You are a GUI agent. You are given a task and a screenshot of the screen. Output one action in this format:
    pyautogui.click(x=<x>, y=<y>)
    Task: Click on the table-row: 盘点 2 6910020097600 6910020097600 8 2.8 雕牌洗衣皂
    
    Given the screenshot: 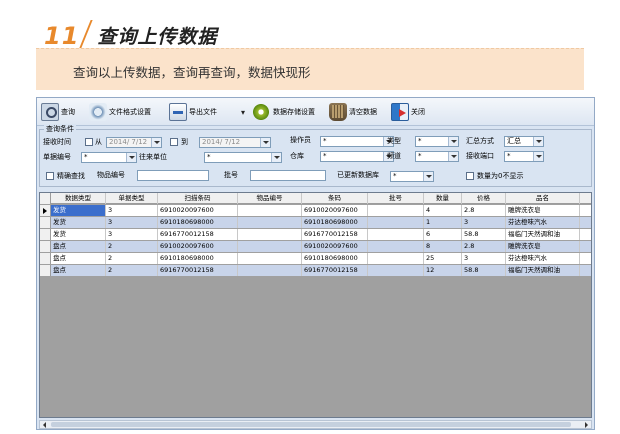 What is the action you would take?
    pyautogui.click(x=315, y=246)
    